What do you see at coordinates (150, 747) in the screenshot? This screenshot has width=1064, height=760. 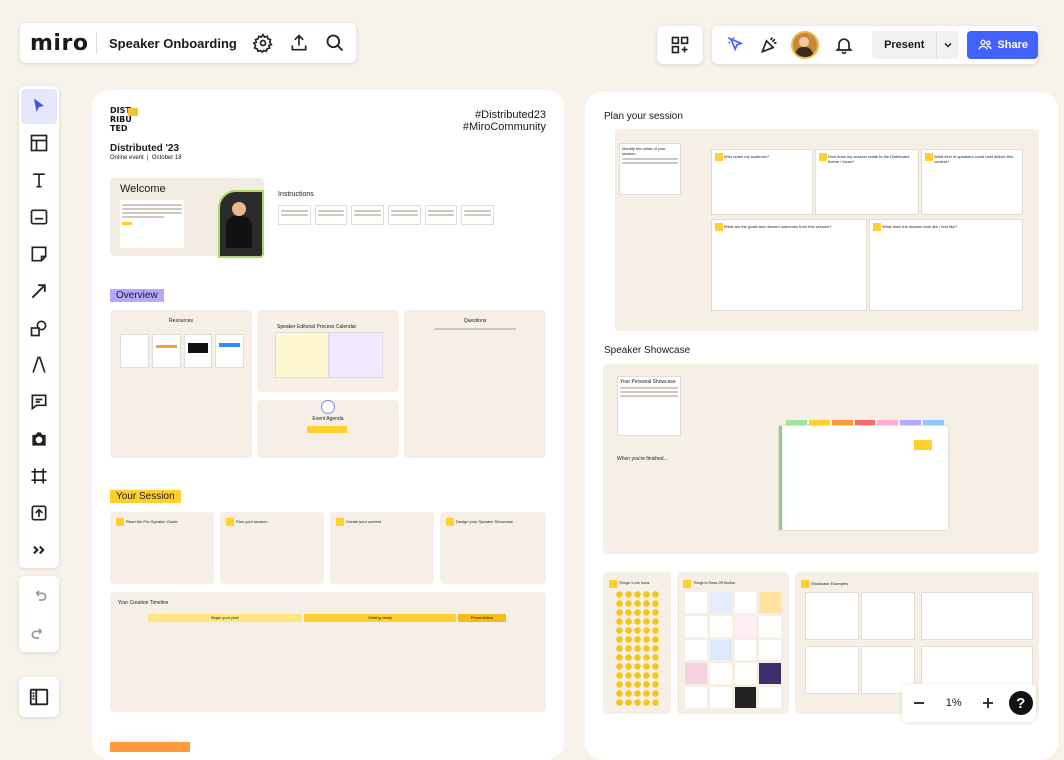 I see `next-section-label` at bounding box center [150, 747].